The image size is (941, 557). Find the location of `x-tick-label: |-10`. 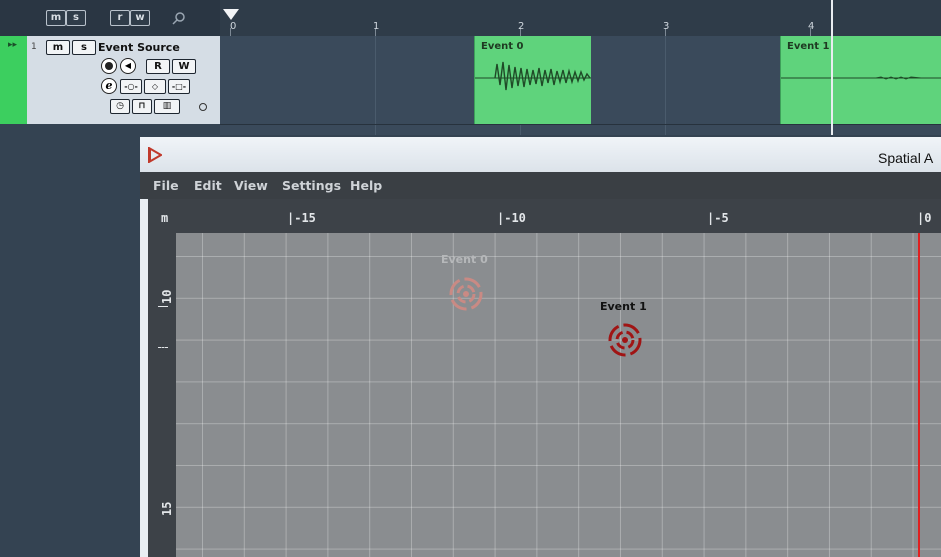

x-tick-label: |-10 is located at coordinates (511, 218).